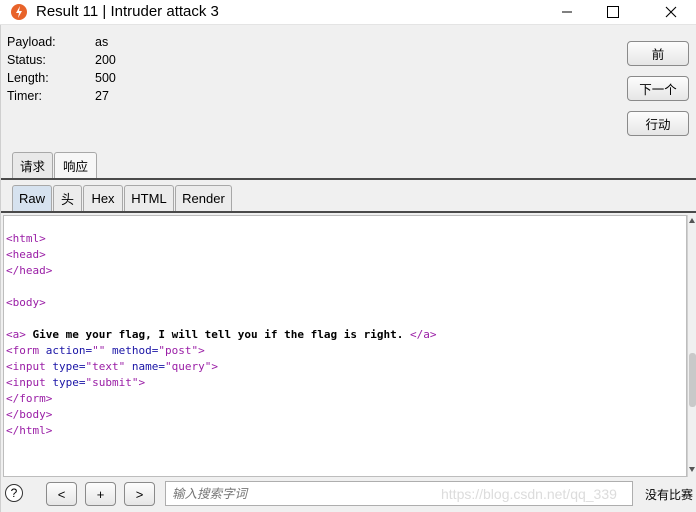 Image resolution: width=696 pixels, height=512 pixels. Describe the element at coordinates (16, 334) in the screenshot. I see `code-tag: <a>` at that location.